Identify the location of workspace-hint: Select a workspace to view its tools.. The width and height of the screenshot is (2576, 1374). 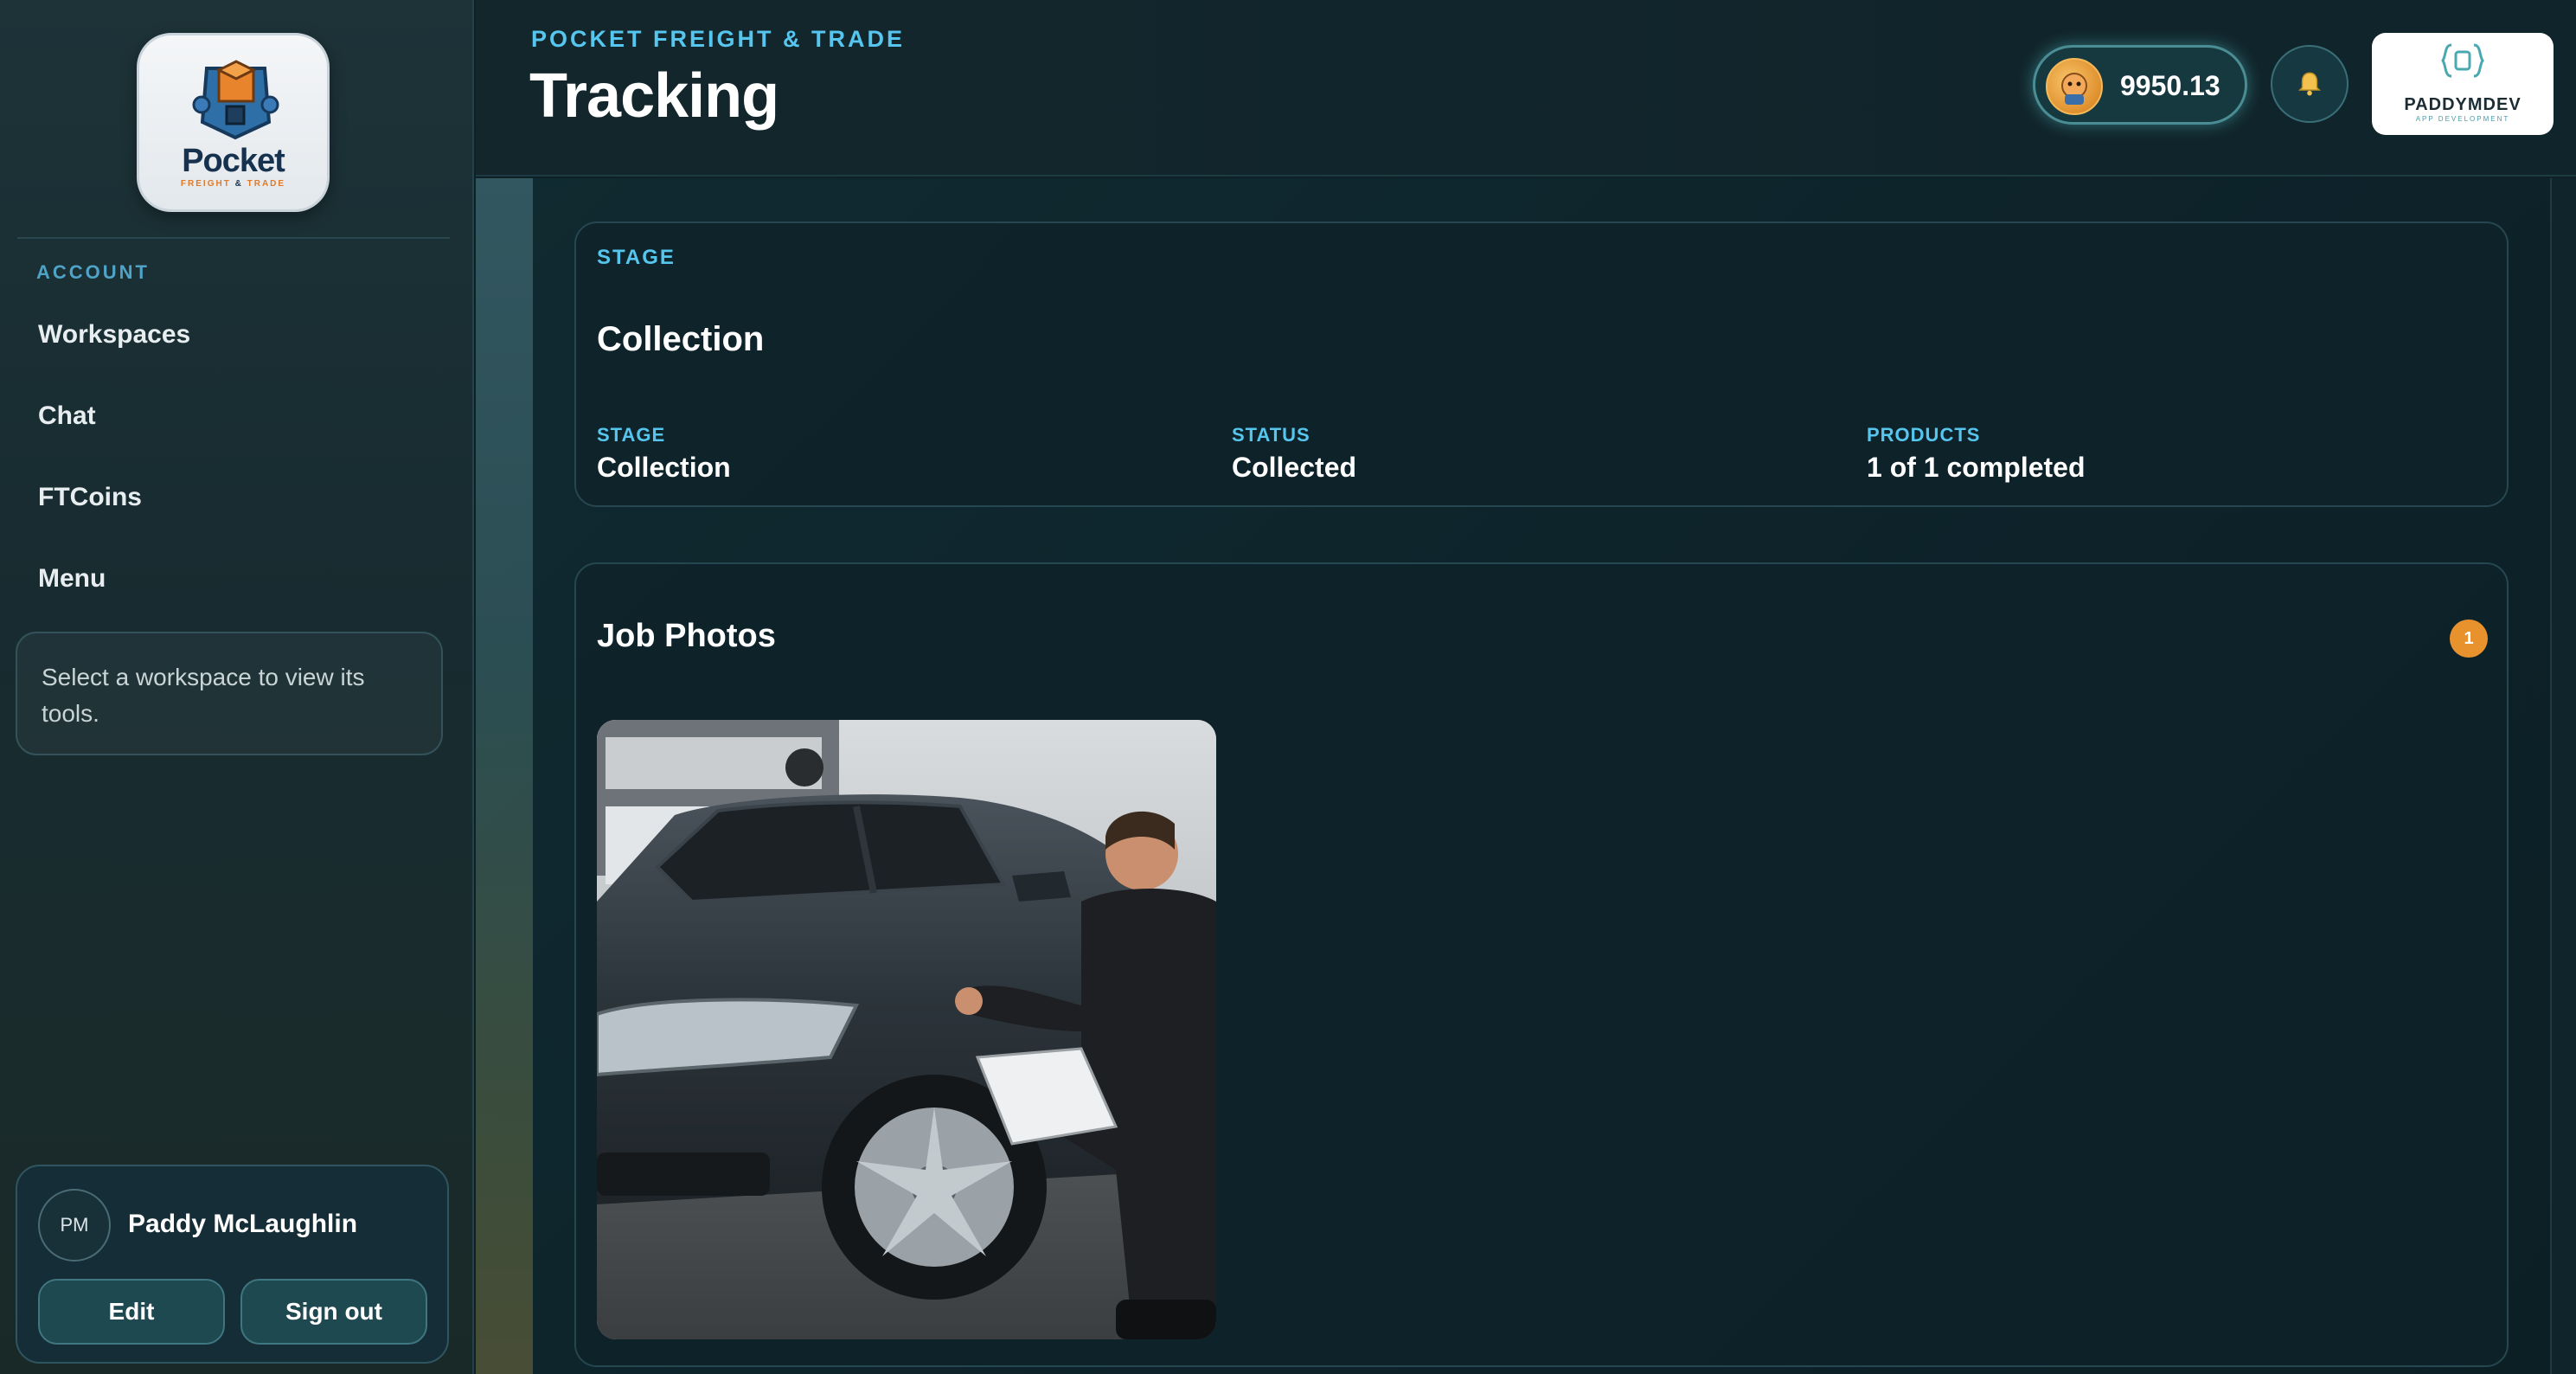
(230, 694).